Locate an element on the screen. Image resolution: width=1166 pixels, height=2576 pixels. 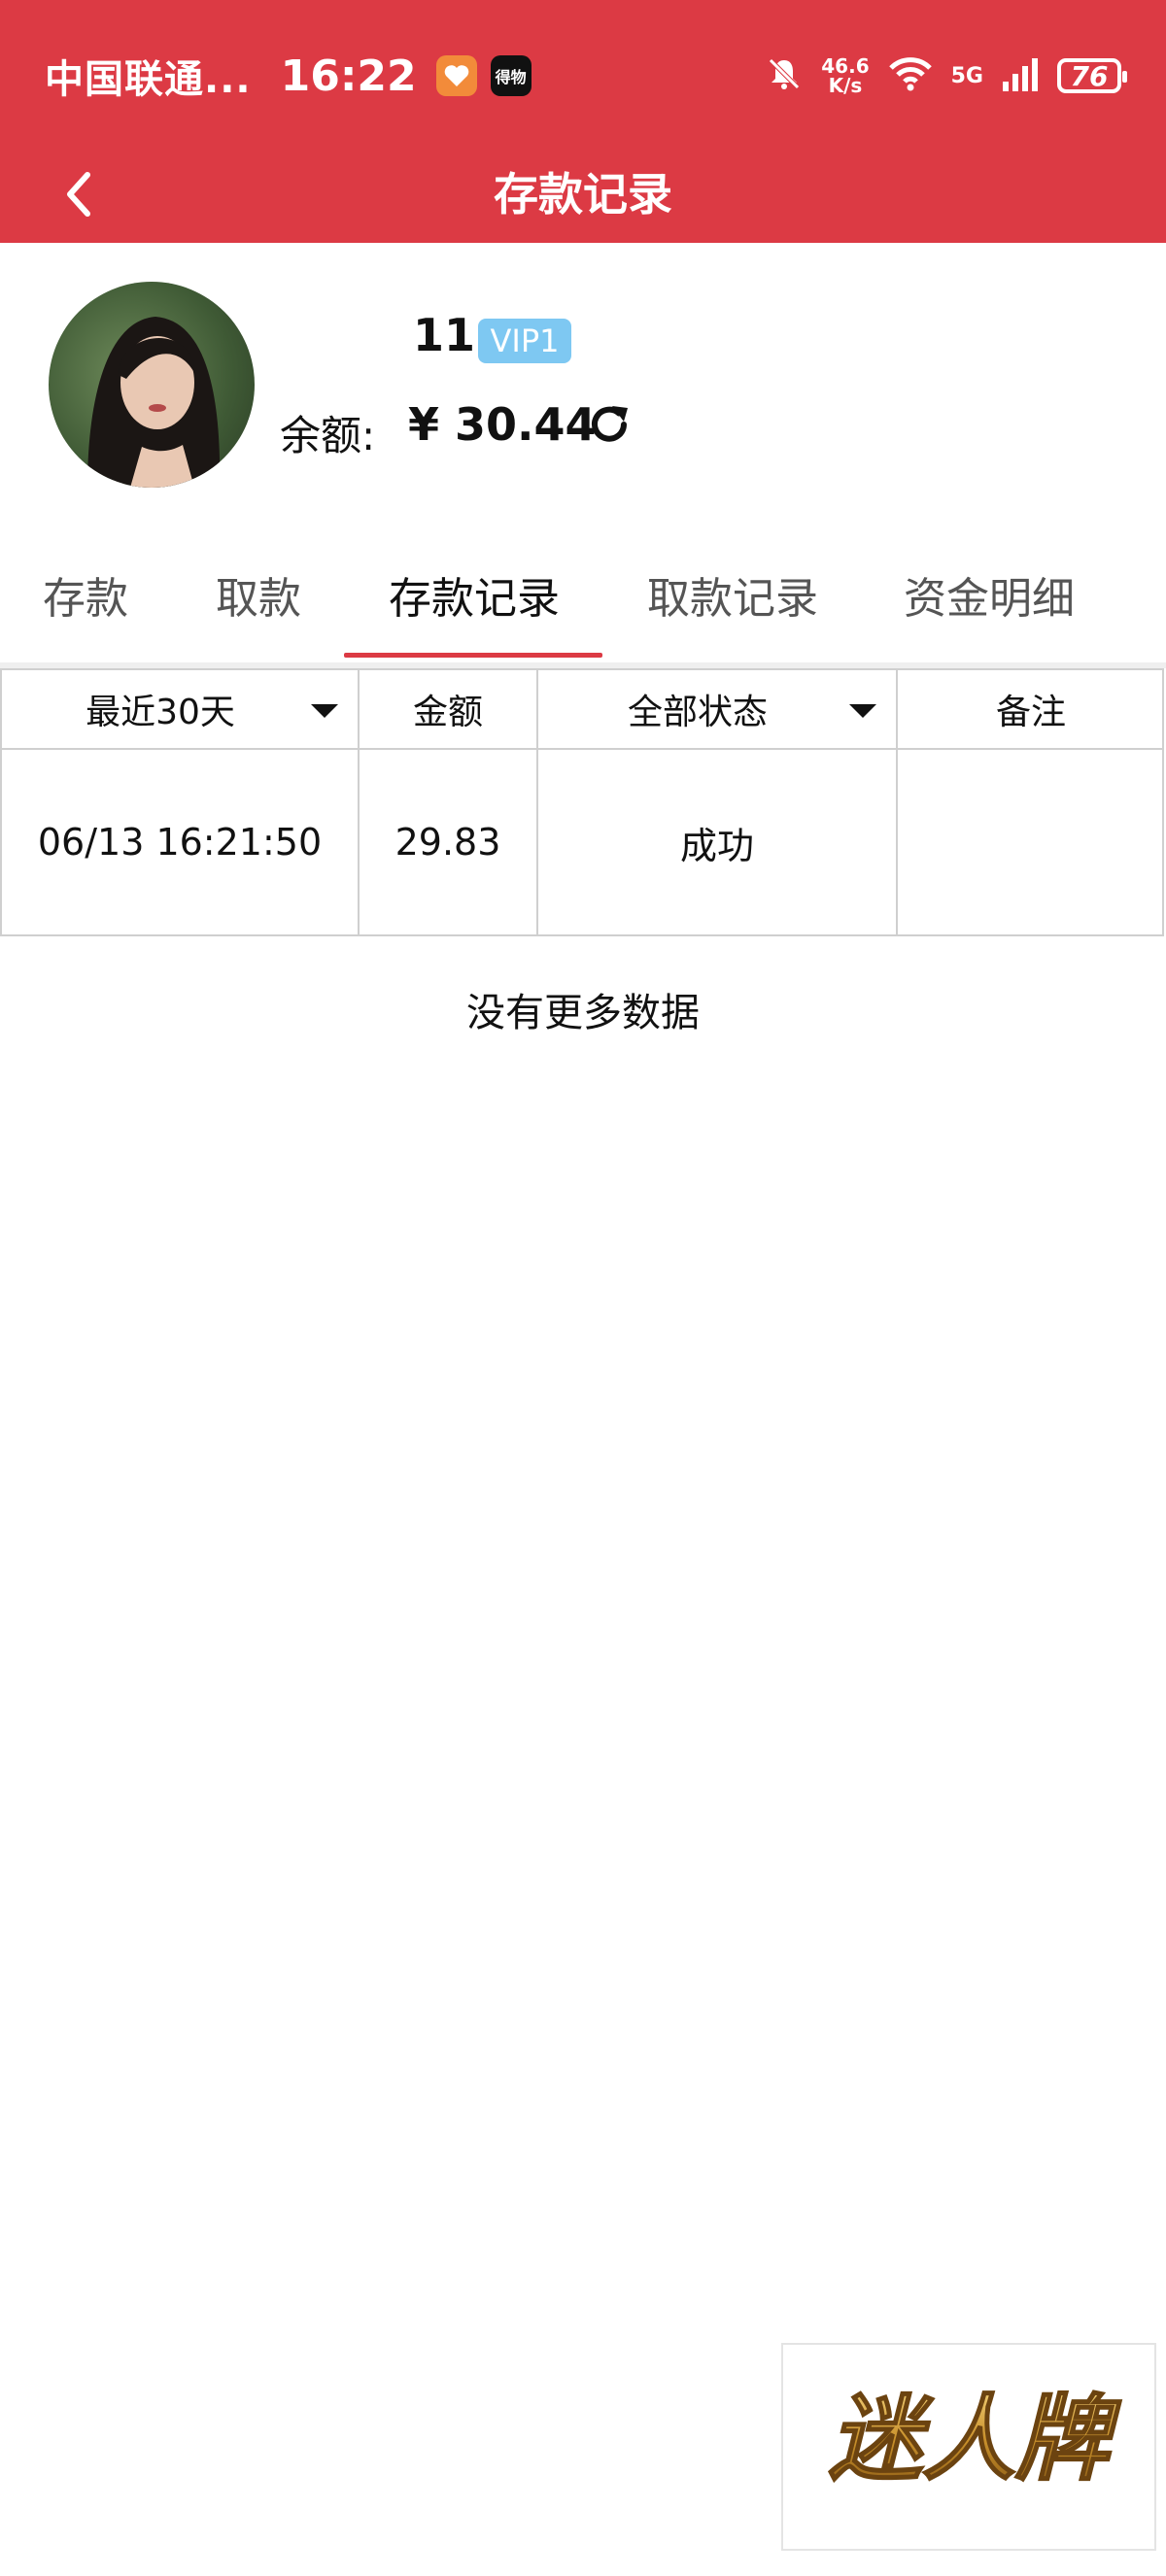
record-status: 成功 is located at coordinates (718, 842).